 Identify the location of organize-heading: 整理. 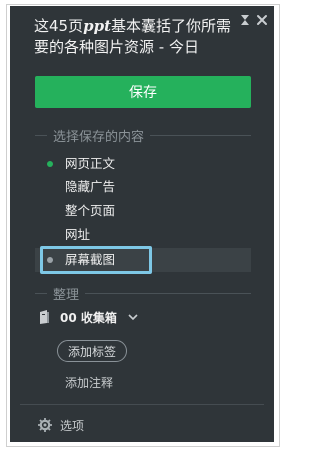
(143, 293).